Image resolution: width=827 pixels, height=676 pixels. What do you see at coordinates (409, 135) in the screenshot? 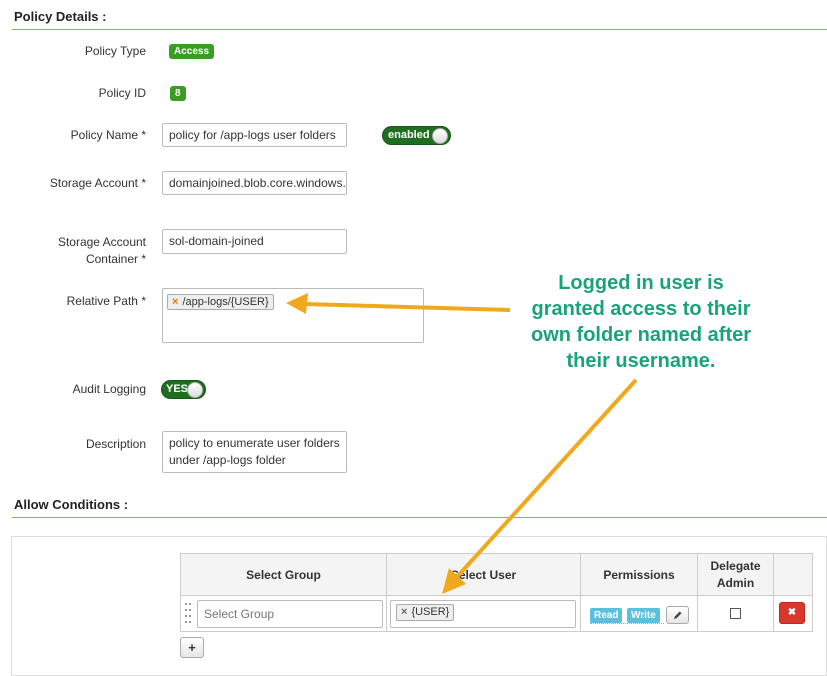
I see `policy-enabled-toggle-label: enabled` at bounding box center [409, 135].